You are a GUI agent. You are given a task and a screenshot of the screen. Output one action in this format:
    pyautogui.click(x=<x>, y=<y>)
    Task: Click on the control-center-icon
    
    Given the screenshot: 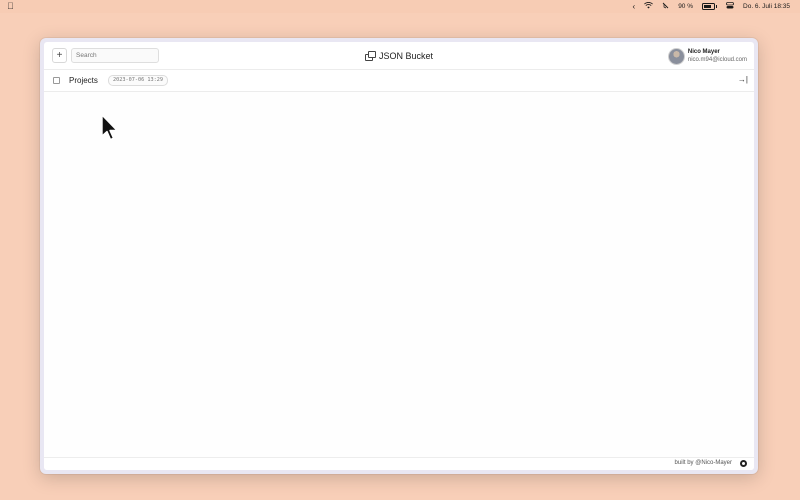 What is the action you would take?
    pyautogui.click(x=730, y=6)
    